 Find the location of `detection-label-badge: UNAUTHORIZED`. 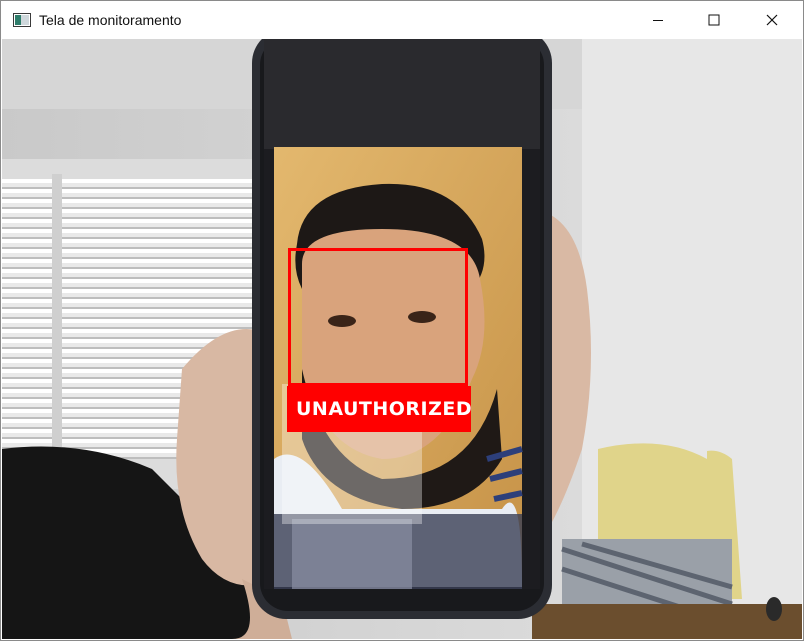

detection-label-badge: UNAUTHORIZED is located at coordinates (380, 409).